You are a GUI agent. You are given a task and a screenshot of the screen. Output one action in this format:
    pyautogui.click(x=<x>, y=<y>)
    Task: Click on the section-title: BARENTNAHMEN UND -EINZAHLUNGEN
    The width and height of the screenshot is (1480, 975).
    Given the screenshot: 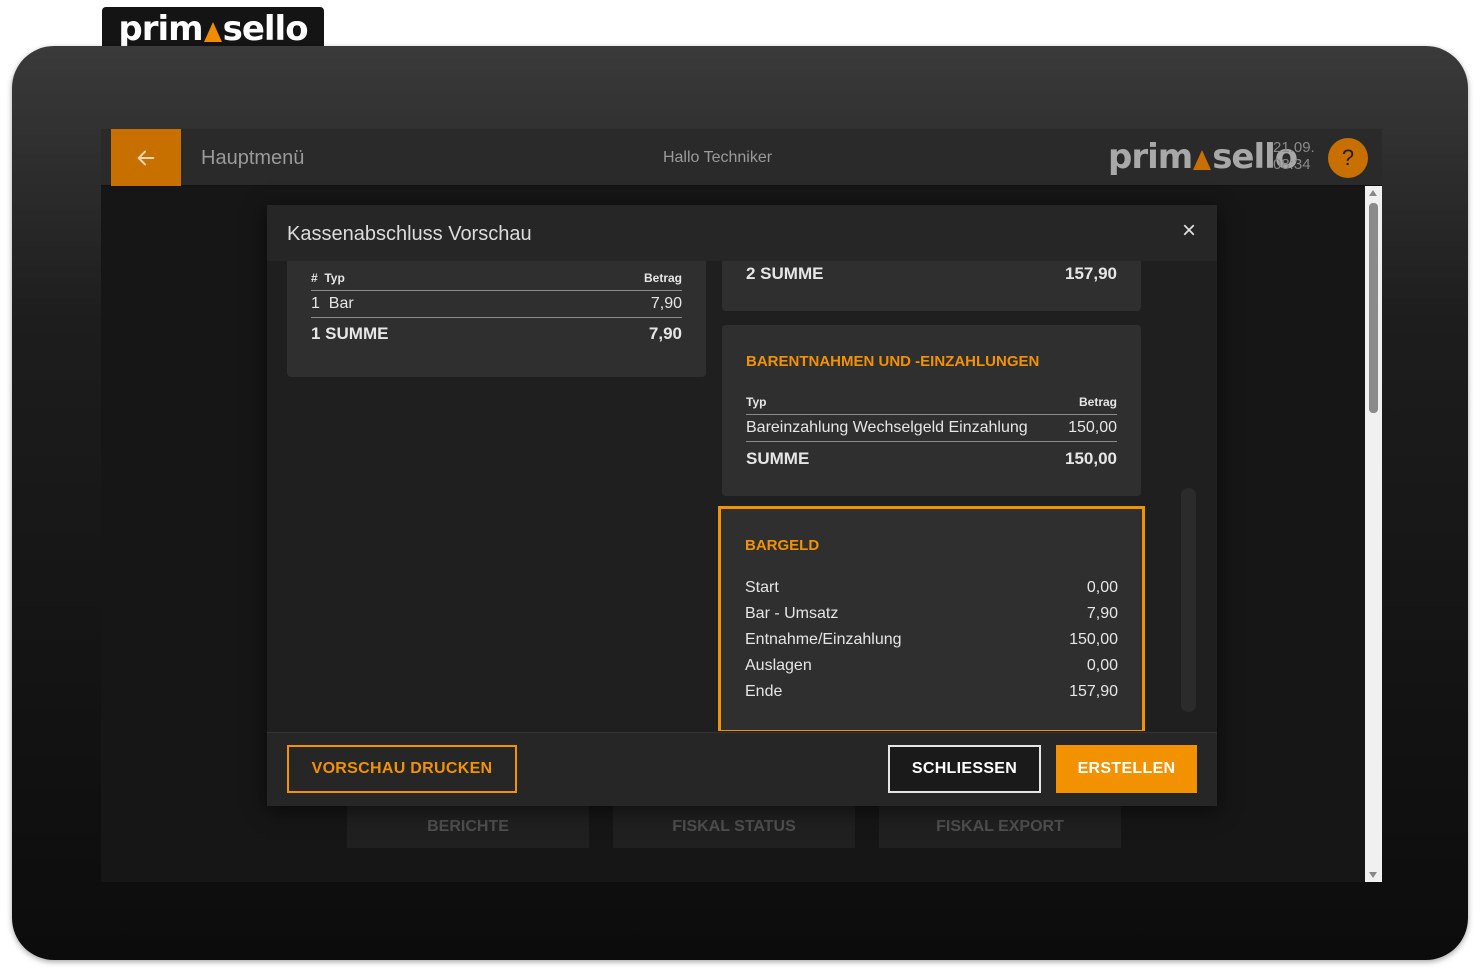 What is the action you would take?
    pyautogui.click(x=893, y=361)
    